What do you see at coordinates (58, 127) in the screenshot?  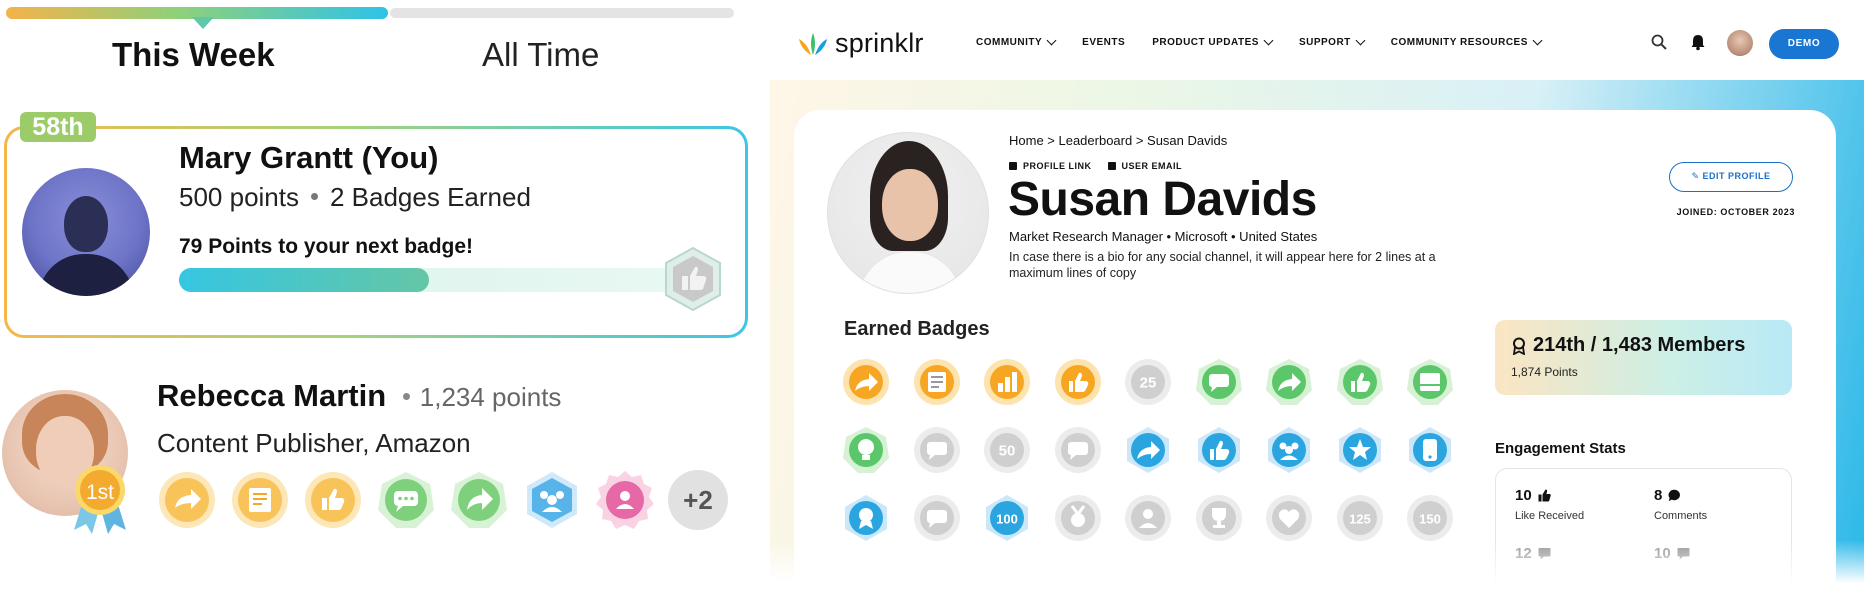 I see `current-user-rank: 58th` at bounding box center [58, 127].